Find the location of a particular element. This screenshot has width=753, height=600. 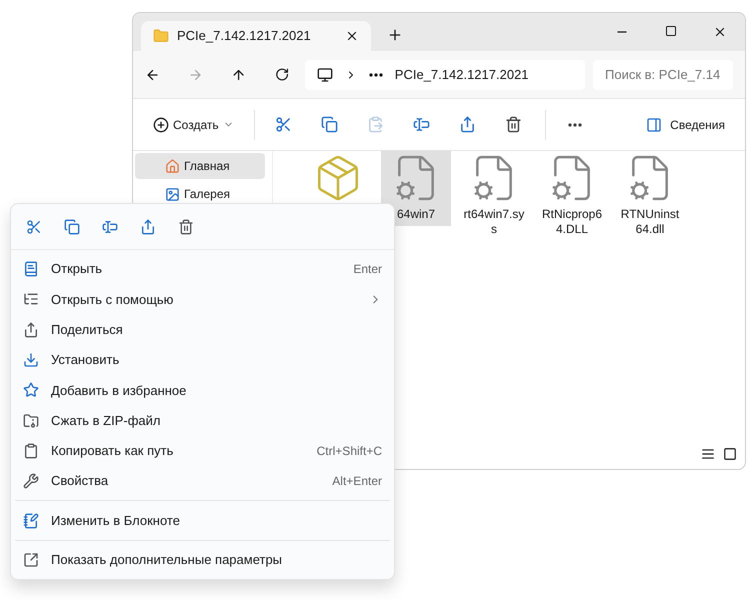

maximize-icon is located at coordinates (671, 31).